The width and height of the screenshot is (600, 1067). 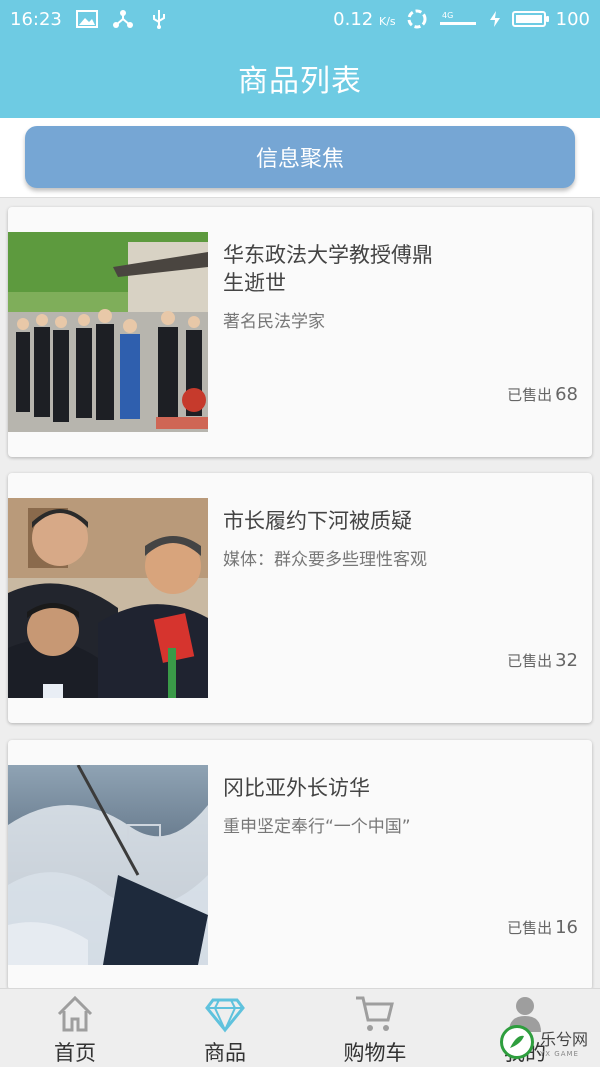 I want to click on battery-level: 100, so click(x=572, y=19).